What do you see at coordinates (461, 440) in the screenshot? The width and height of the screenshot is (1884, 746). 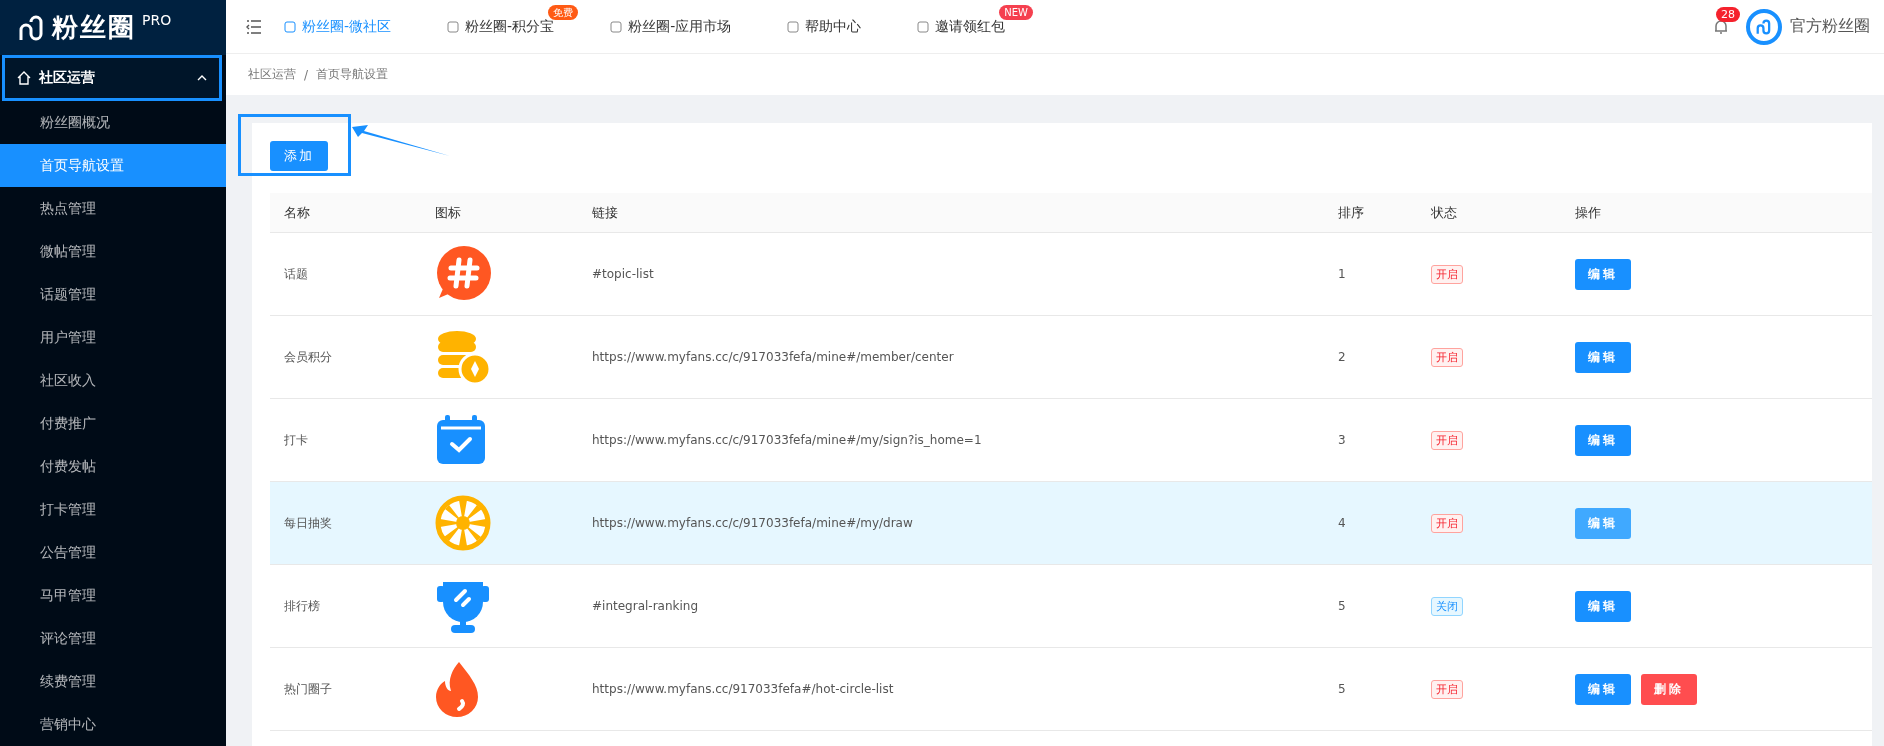 I see `calendar-check-icon` at bounding box center [461, 440].